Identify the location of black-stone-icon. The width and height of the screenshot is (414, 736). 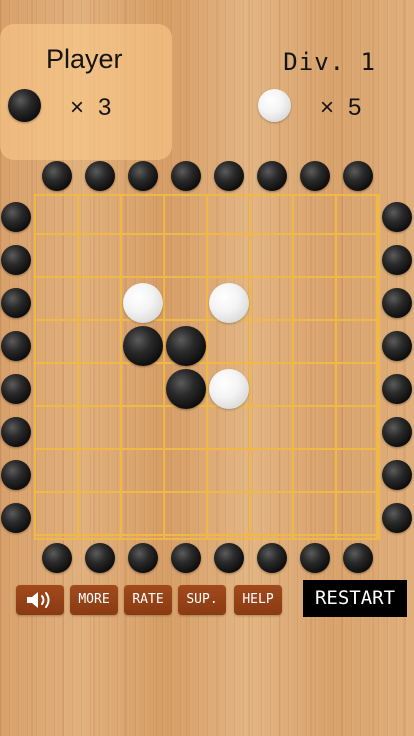
(24, 105).